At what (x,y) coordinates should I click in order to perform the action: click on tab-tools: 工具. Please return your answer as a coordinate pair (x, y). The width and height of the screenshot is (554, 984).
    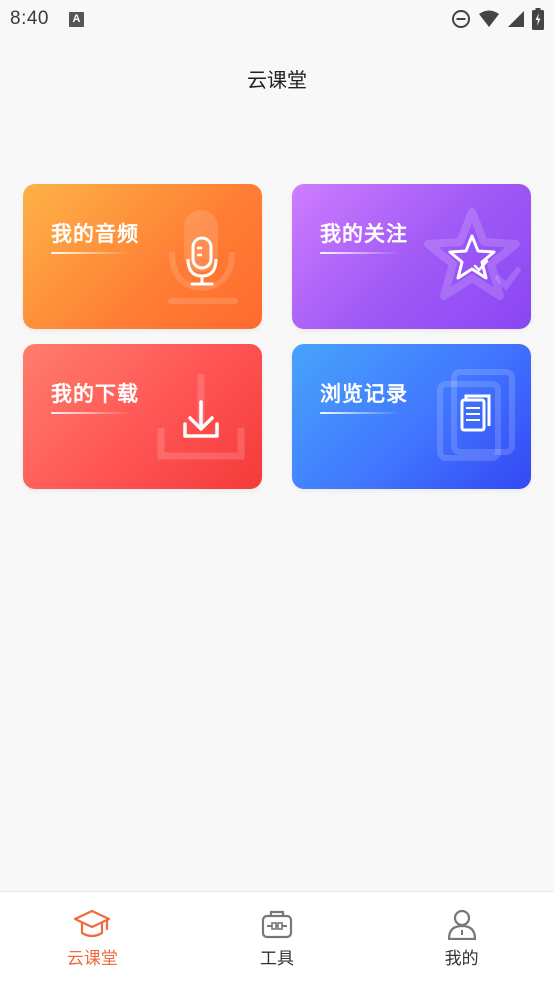
    Looking at the image, I should click on (277, 938).